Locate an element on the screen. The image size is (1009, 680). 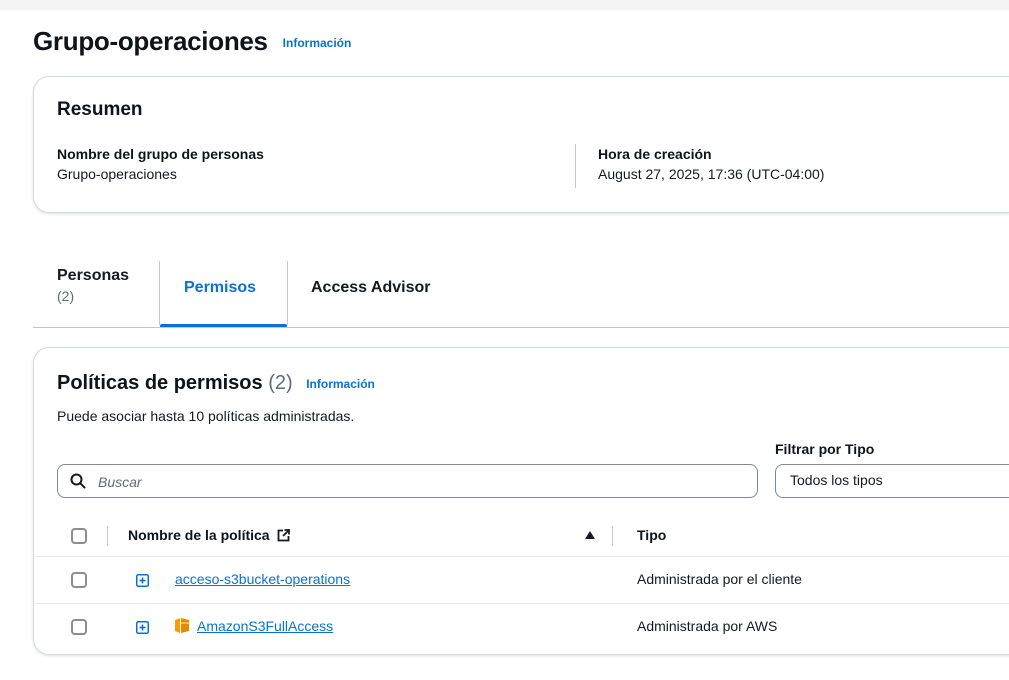
search-box is located at coordinates (407, 481).